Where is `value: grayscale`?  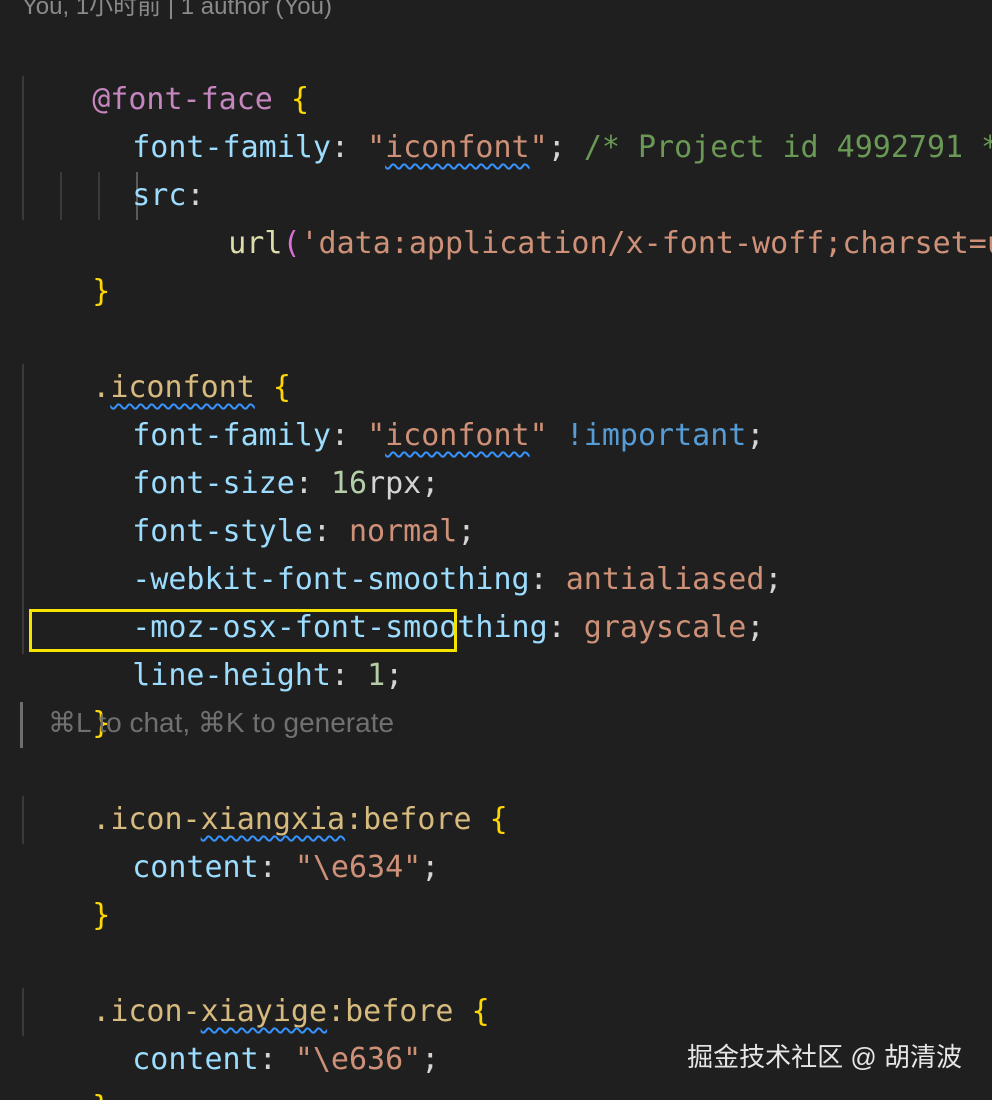
value: grayscale is located at coordinates (665, 627).